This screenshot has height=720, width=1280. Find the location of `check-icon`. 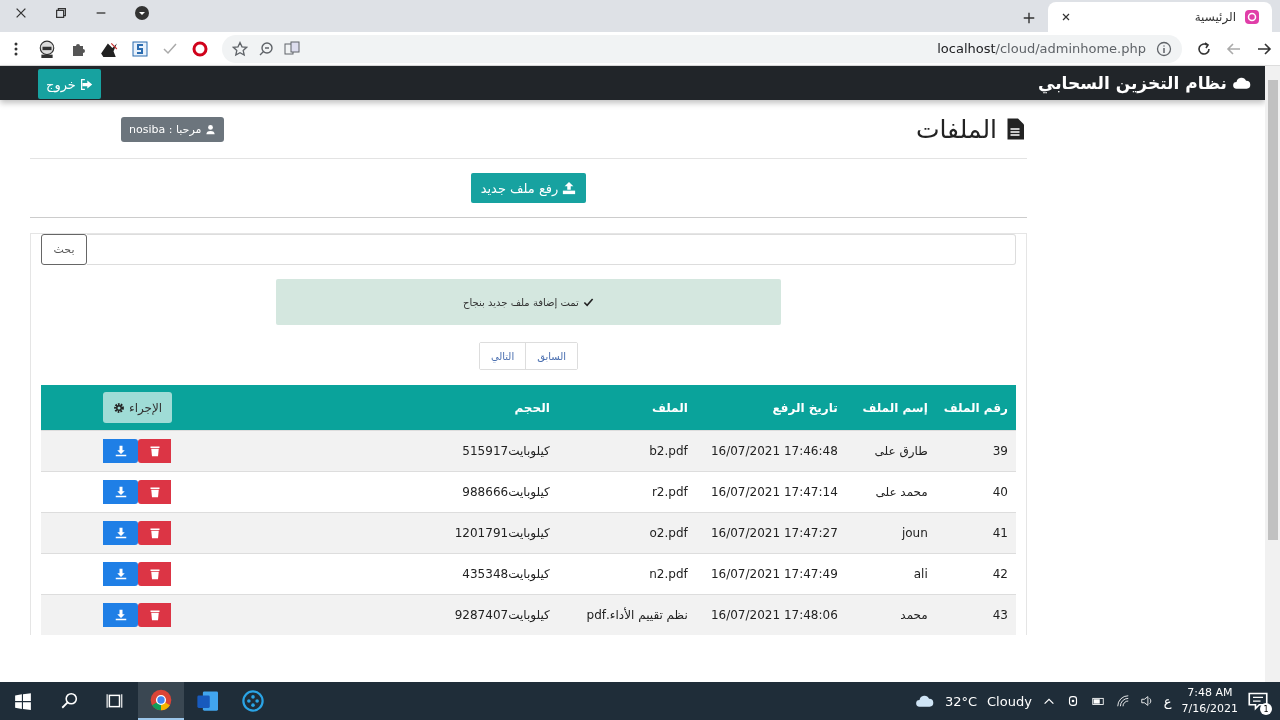

check-icon is located at coordinates (588, 302).